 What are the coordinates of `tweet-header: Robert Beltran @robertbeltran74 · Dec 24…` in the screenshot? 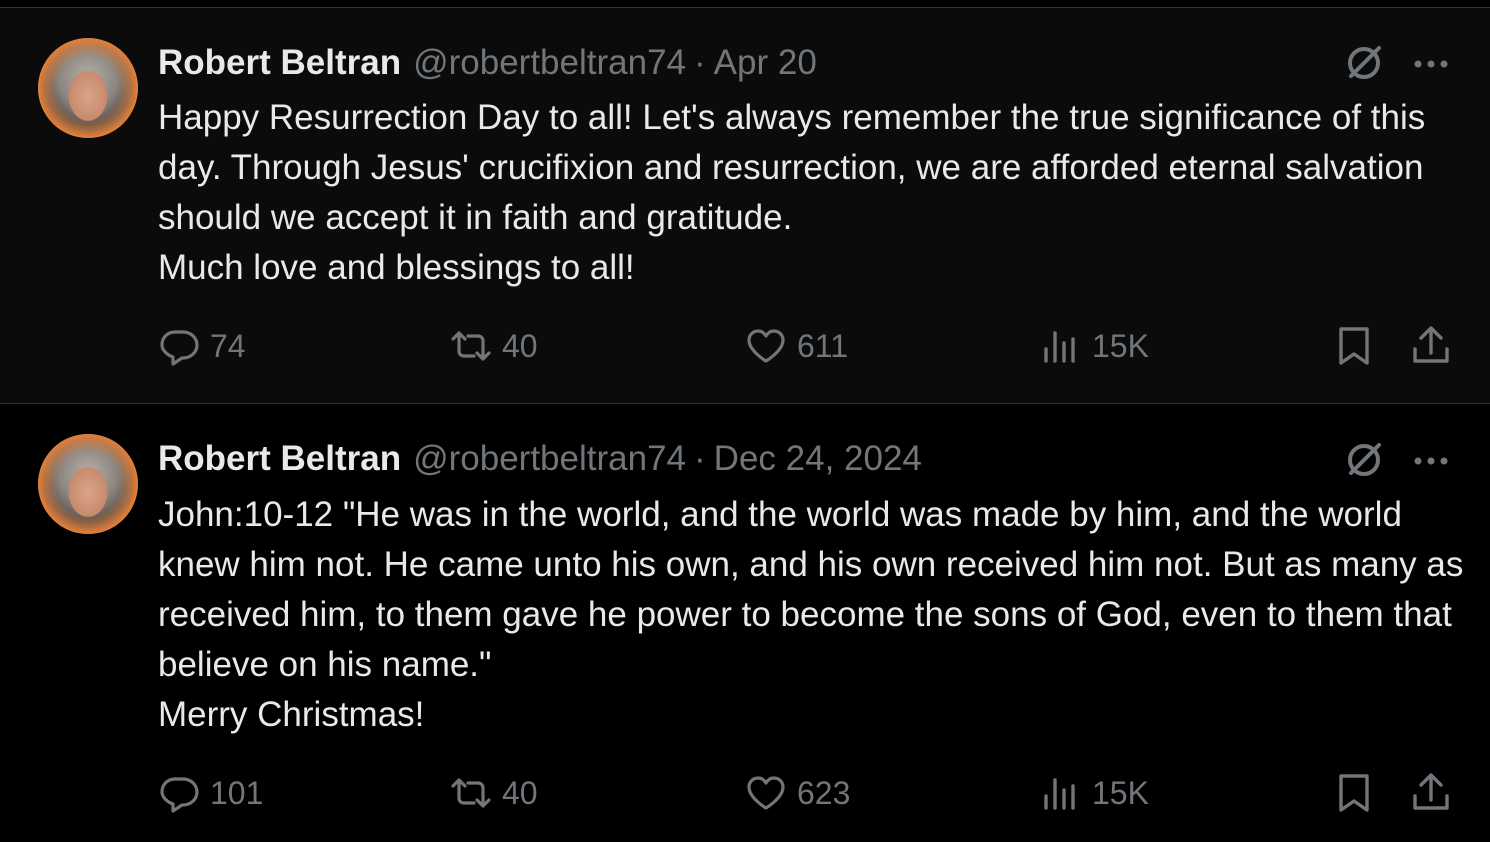 It's located at (540, 459).